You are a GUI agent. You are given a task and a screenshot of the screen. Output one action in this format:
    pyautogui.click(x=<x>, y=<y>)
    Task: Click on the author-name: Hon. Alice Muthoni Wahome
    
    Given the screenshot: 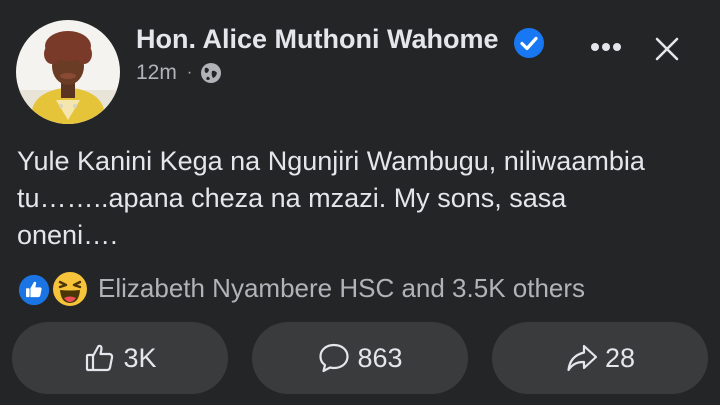 What is the action you would take?
    pyautogui.click(x=317, y=39)
    